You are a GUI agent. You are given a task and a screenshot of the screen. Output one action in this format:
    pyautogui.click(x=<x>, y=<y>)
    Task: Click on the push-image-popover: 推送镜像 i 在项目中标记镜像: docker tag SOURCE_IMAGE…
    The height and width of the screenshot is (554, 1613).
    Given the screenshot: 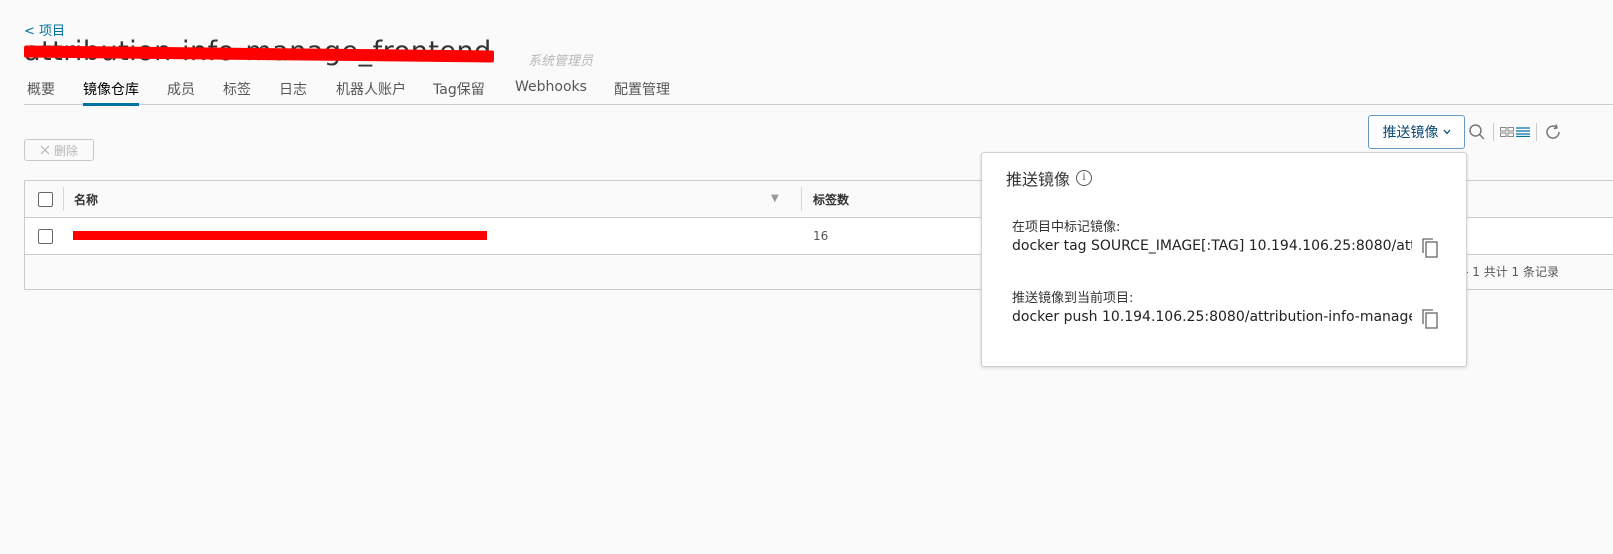 What is the action you would take?
    pyautogui.click(x=1224, y=259)
    